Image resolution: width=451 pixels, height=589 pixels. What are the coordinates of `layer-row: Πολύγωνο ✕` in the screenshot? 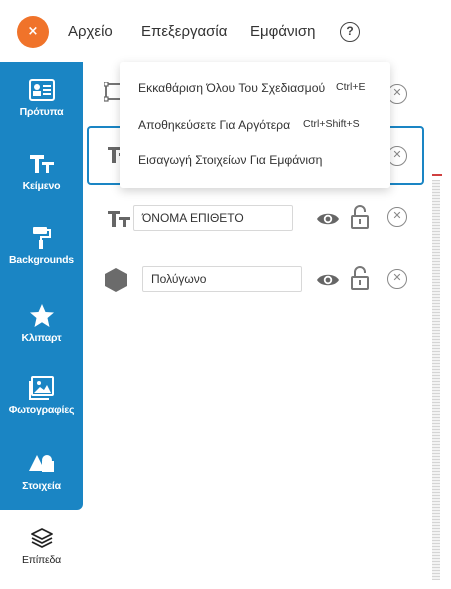 It's located at (260, 280).